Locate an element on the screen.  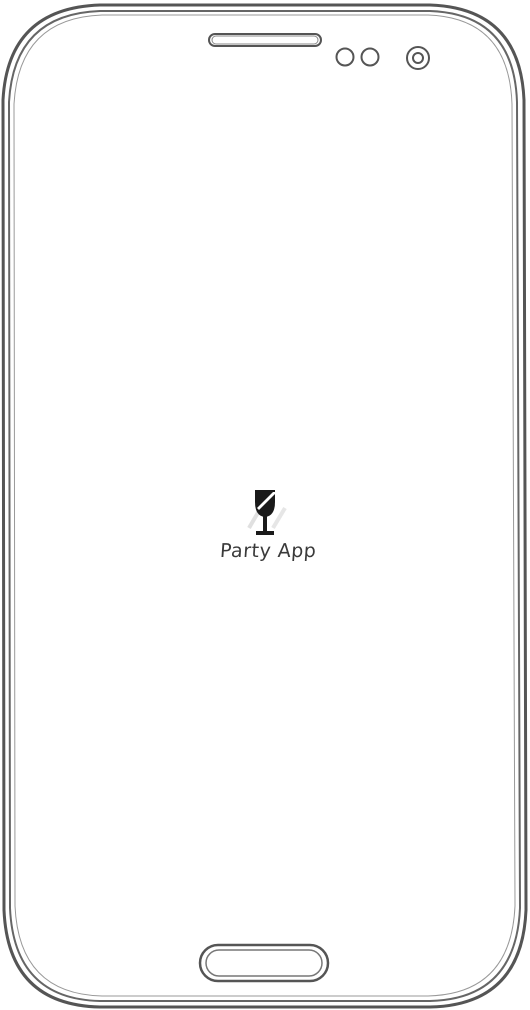
sensor-left-icon is located at coordinates (345, 57).